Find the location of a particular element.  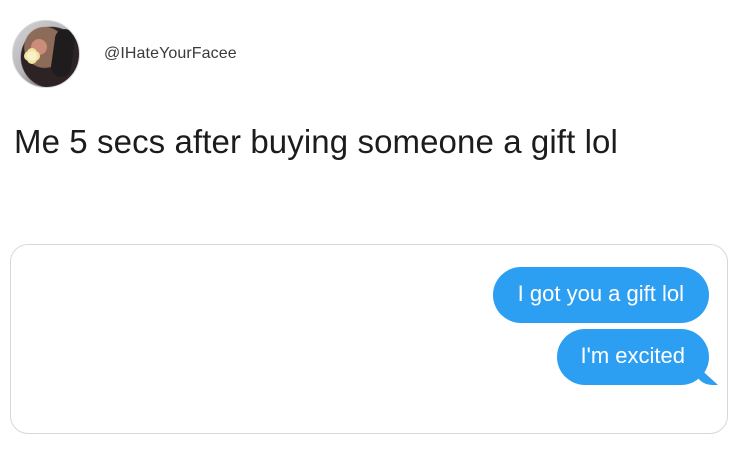

sent-message-bubble: I got you a gift lol is located at coordinates (600, 295).